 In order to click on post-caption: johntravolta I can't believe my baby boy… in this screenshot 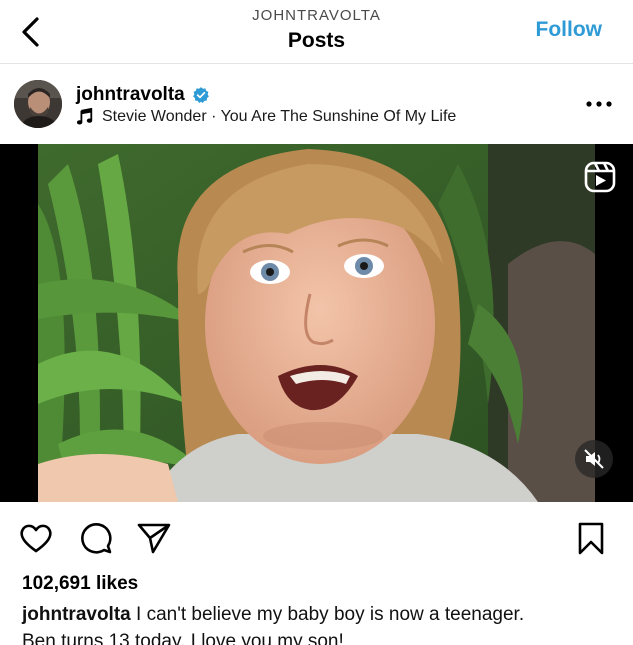, I will do `click(322, 623)`.